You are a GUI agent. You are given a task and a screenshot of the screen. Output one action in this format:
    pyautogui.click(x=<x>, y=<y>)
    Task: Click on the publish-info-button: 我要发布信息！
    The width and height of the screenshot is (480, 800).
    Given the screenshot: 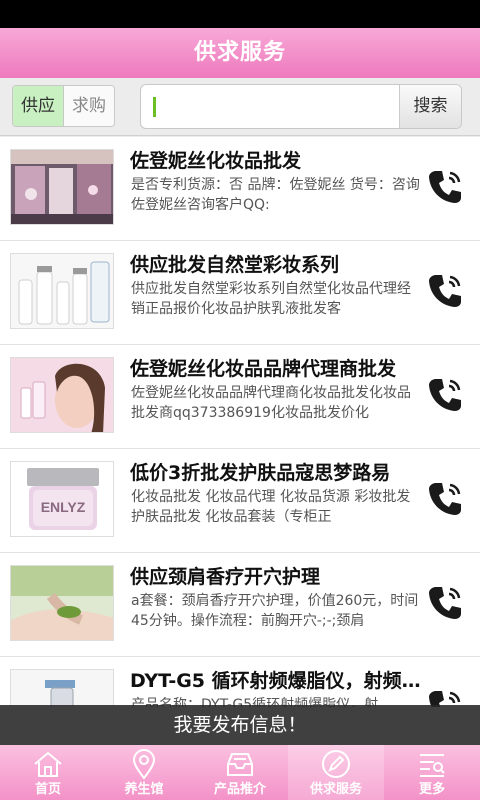 What is the action you would take?
    pyautogui.click(x=240, y=725)
    